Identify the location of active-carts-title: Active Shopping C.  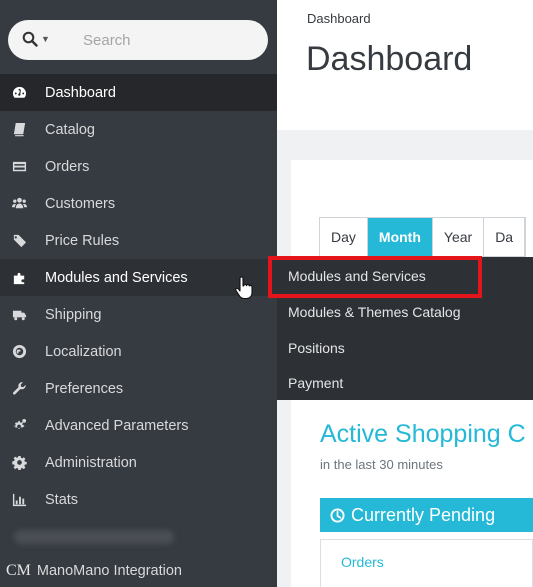
(423, 434).